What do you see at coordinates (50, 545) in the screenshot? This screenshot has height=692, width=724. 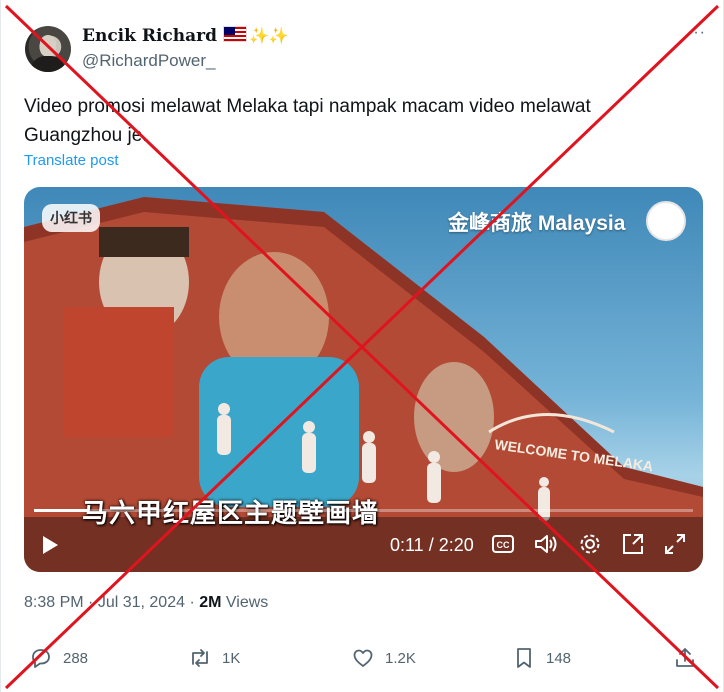 I see `play-icon` at bounding box center [50, 545].